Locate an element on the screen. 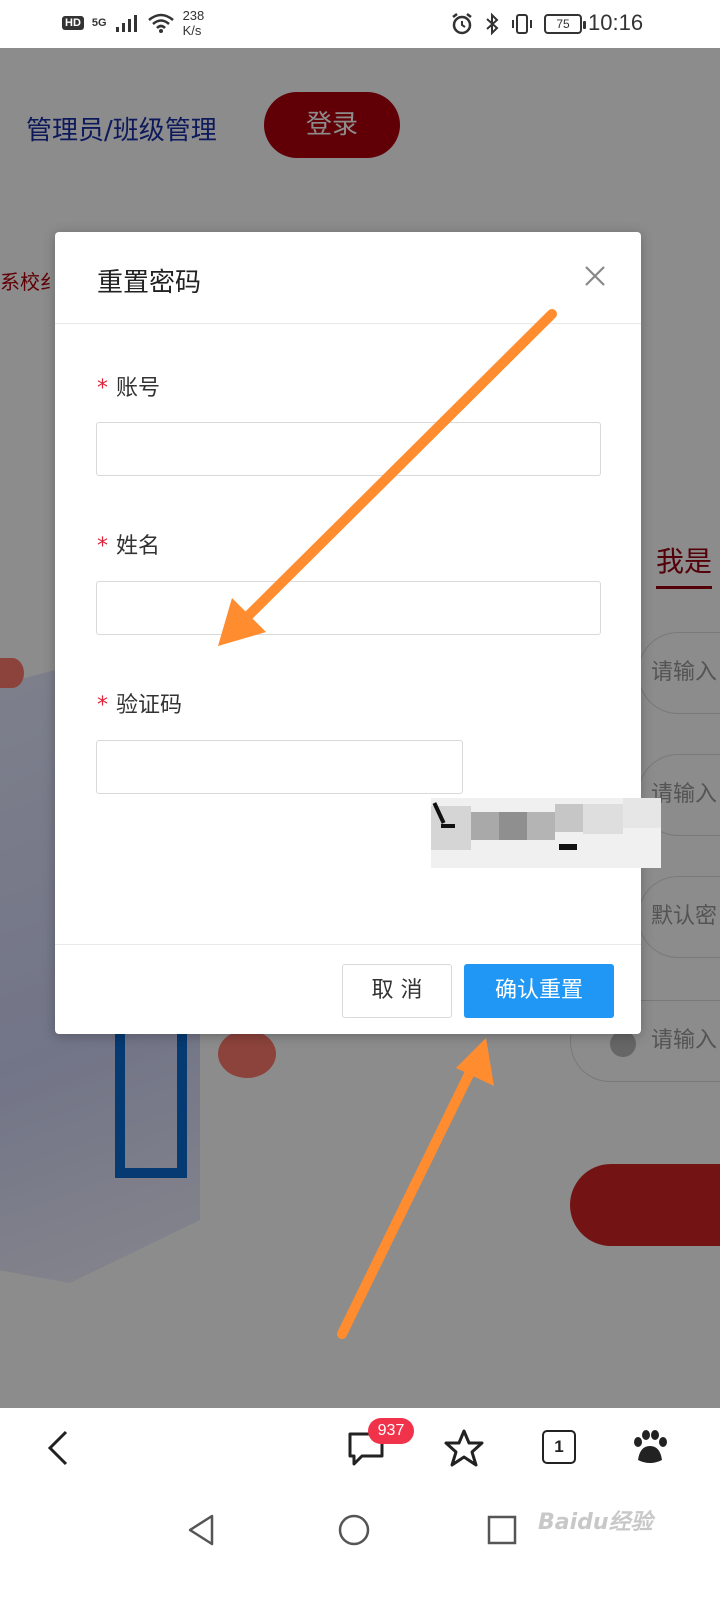 The height and width of the screenshot is (1600, 720). account-label: * 账号 is located at coordinates (129, 388).